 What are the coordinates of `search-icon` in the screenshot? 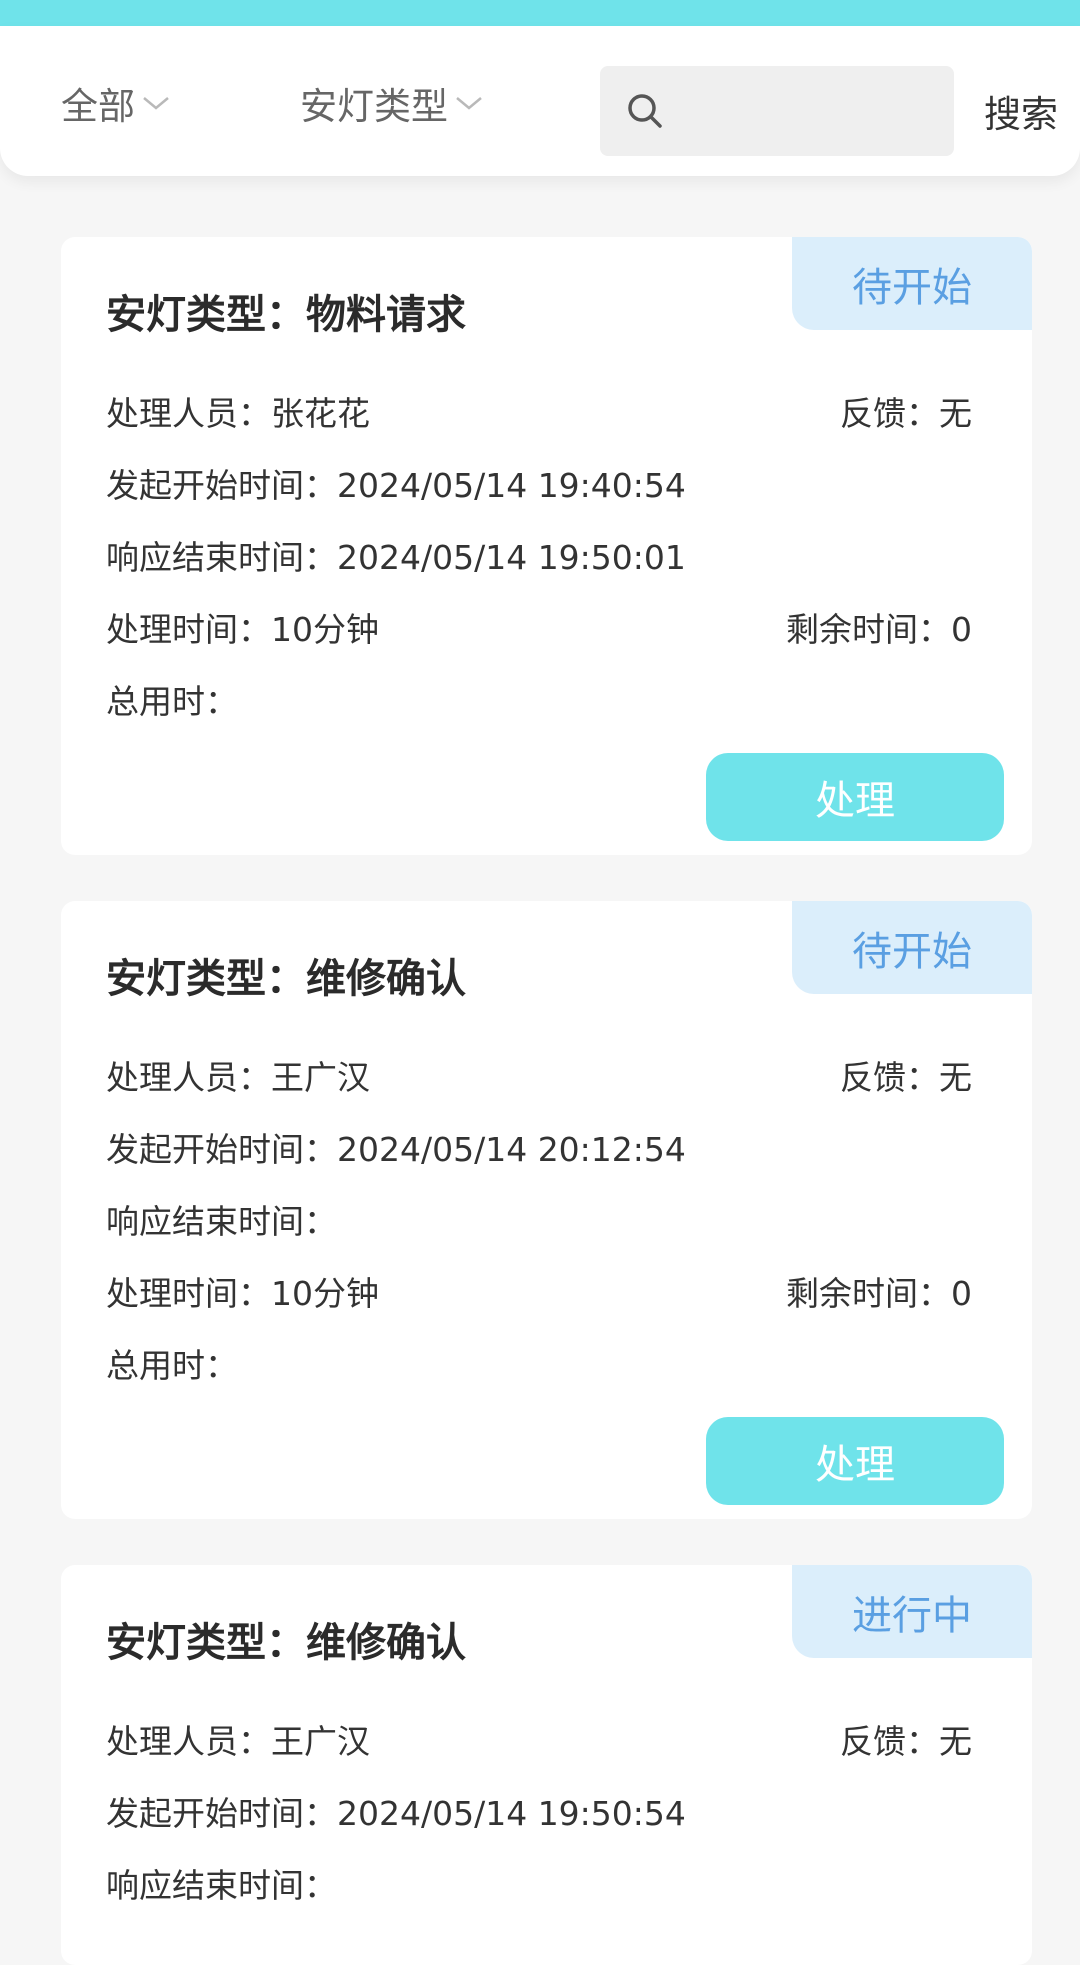 It's located at (645, 111).